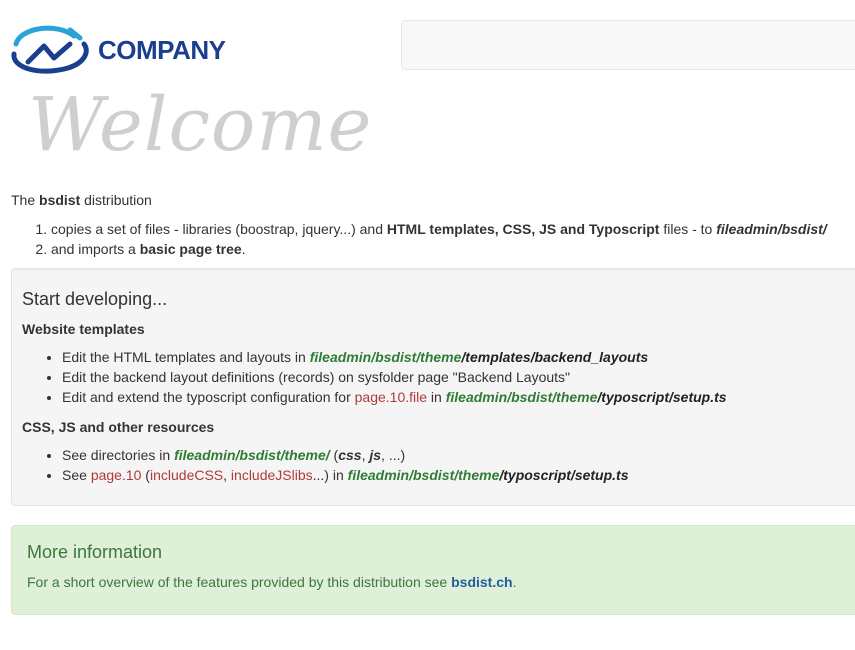  What do you see at coordinates (271, 475) in the screenshot?
I see `code-text: includeJSlibs` at bounding box center [271, 475].